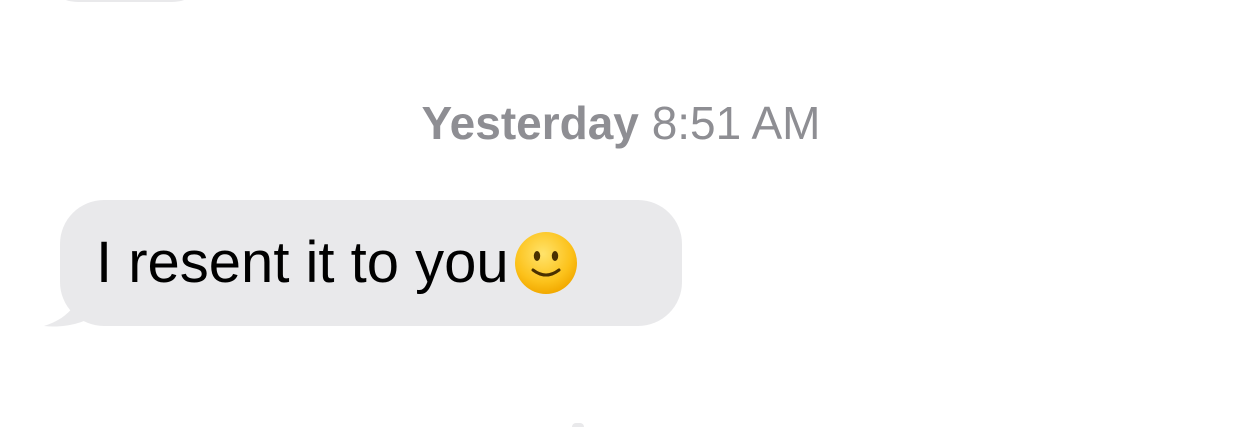  Describe the element at coordinates (125, 1) in the screenshot. I see `previous-message-bubble` at that location.